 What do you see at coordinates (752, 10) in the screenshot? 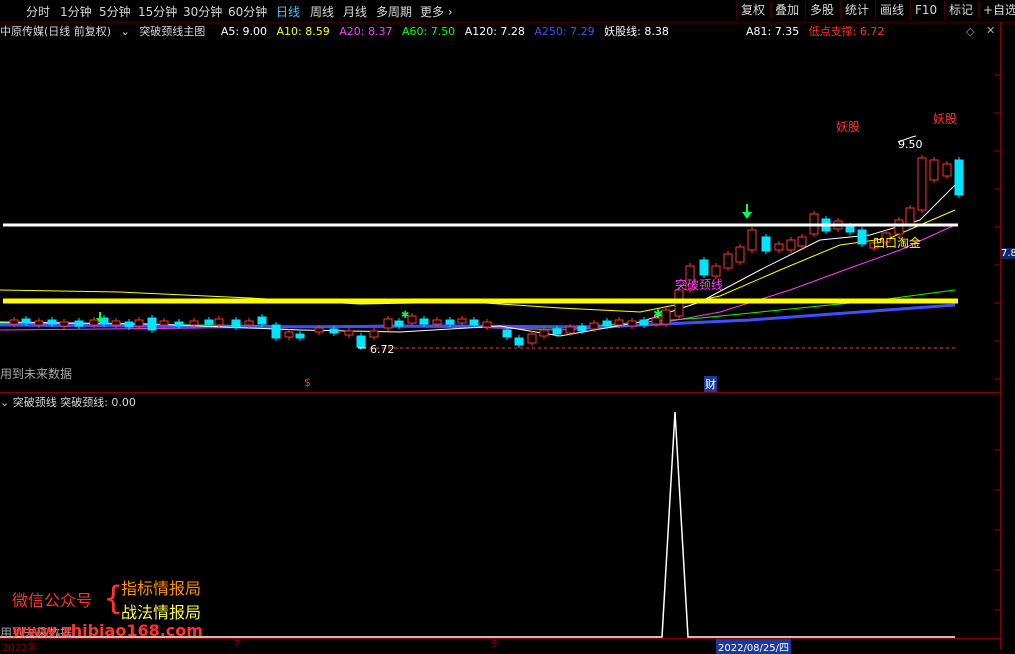
I see `fuquan-button: 复权` at bounding box center [752, 10].